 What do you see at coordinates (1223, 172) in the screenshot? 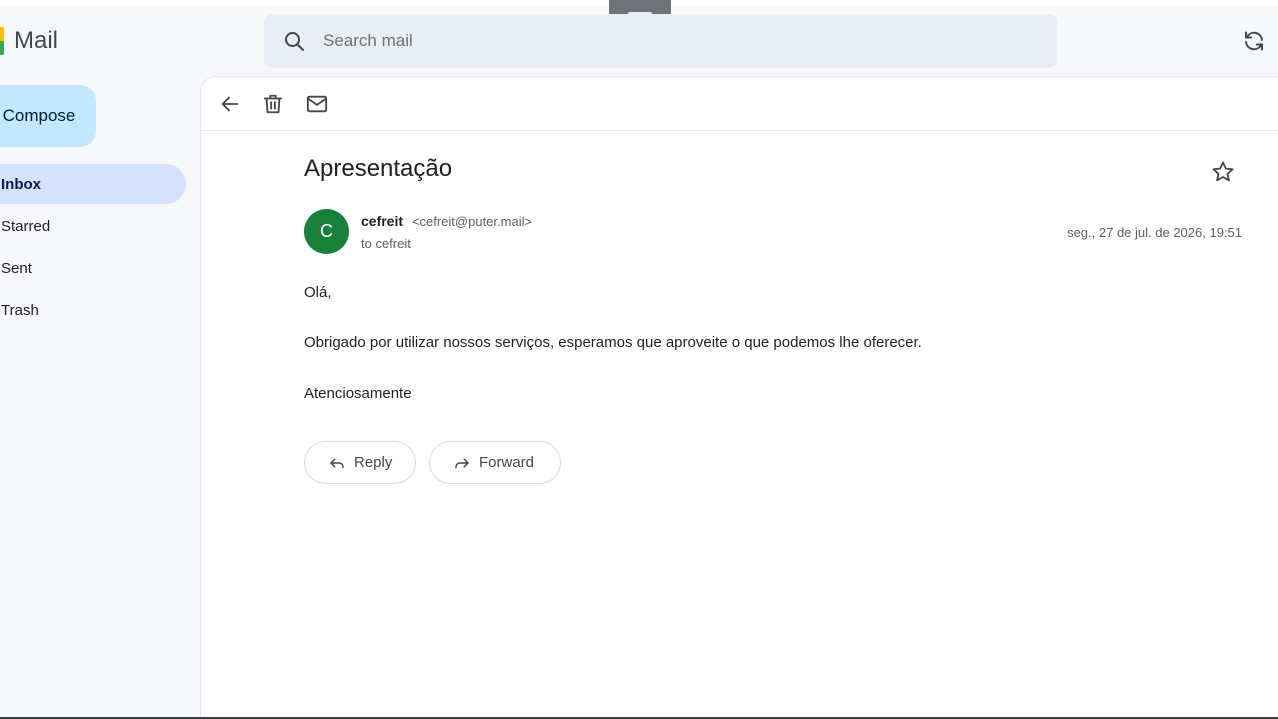
I see `star-icon` at bounding box center [1223, 172].